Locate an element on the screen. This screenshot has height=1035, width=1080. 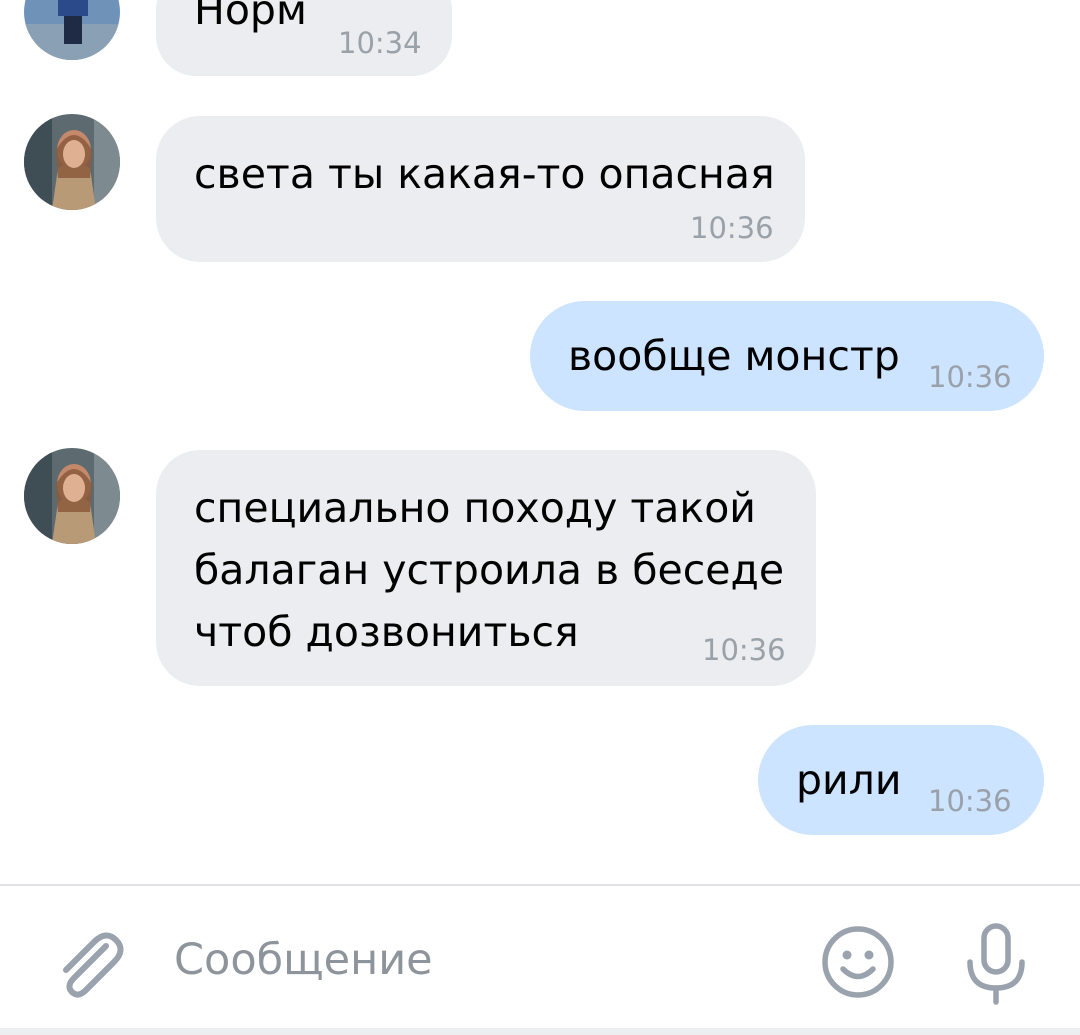
message-composer is located at coordinates (540, 959).